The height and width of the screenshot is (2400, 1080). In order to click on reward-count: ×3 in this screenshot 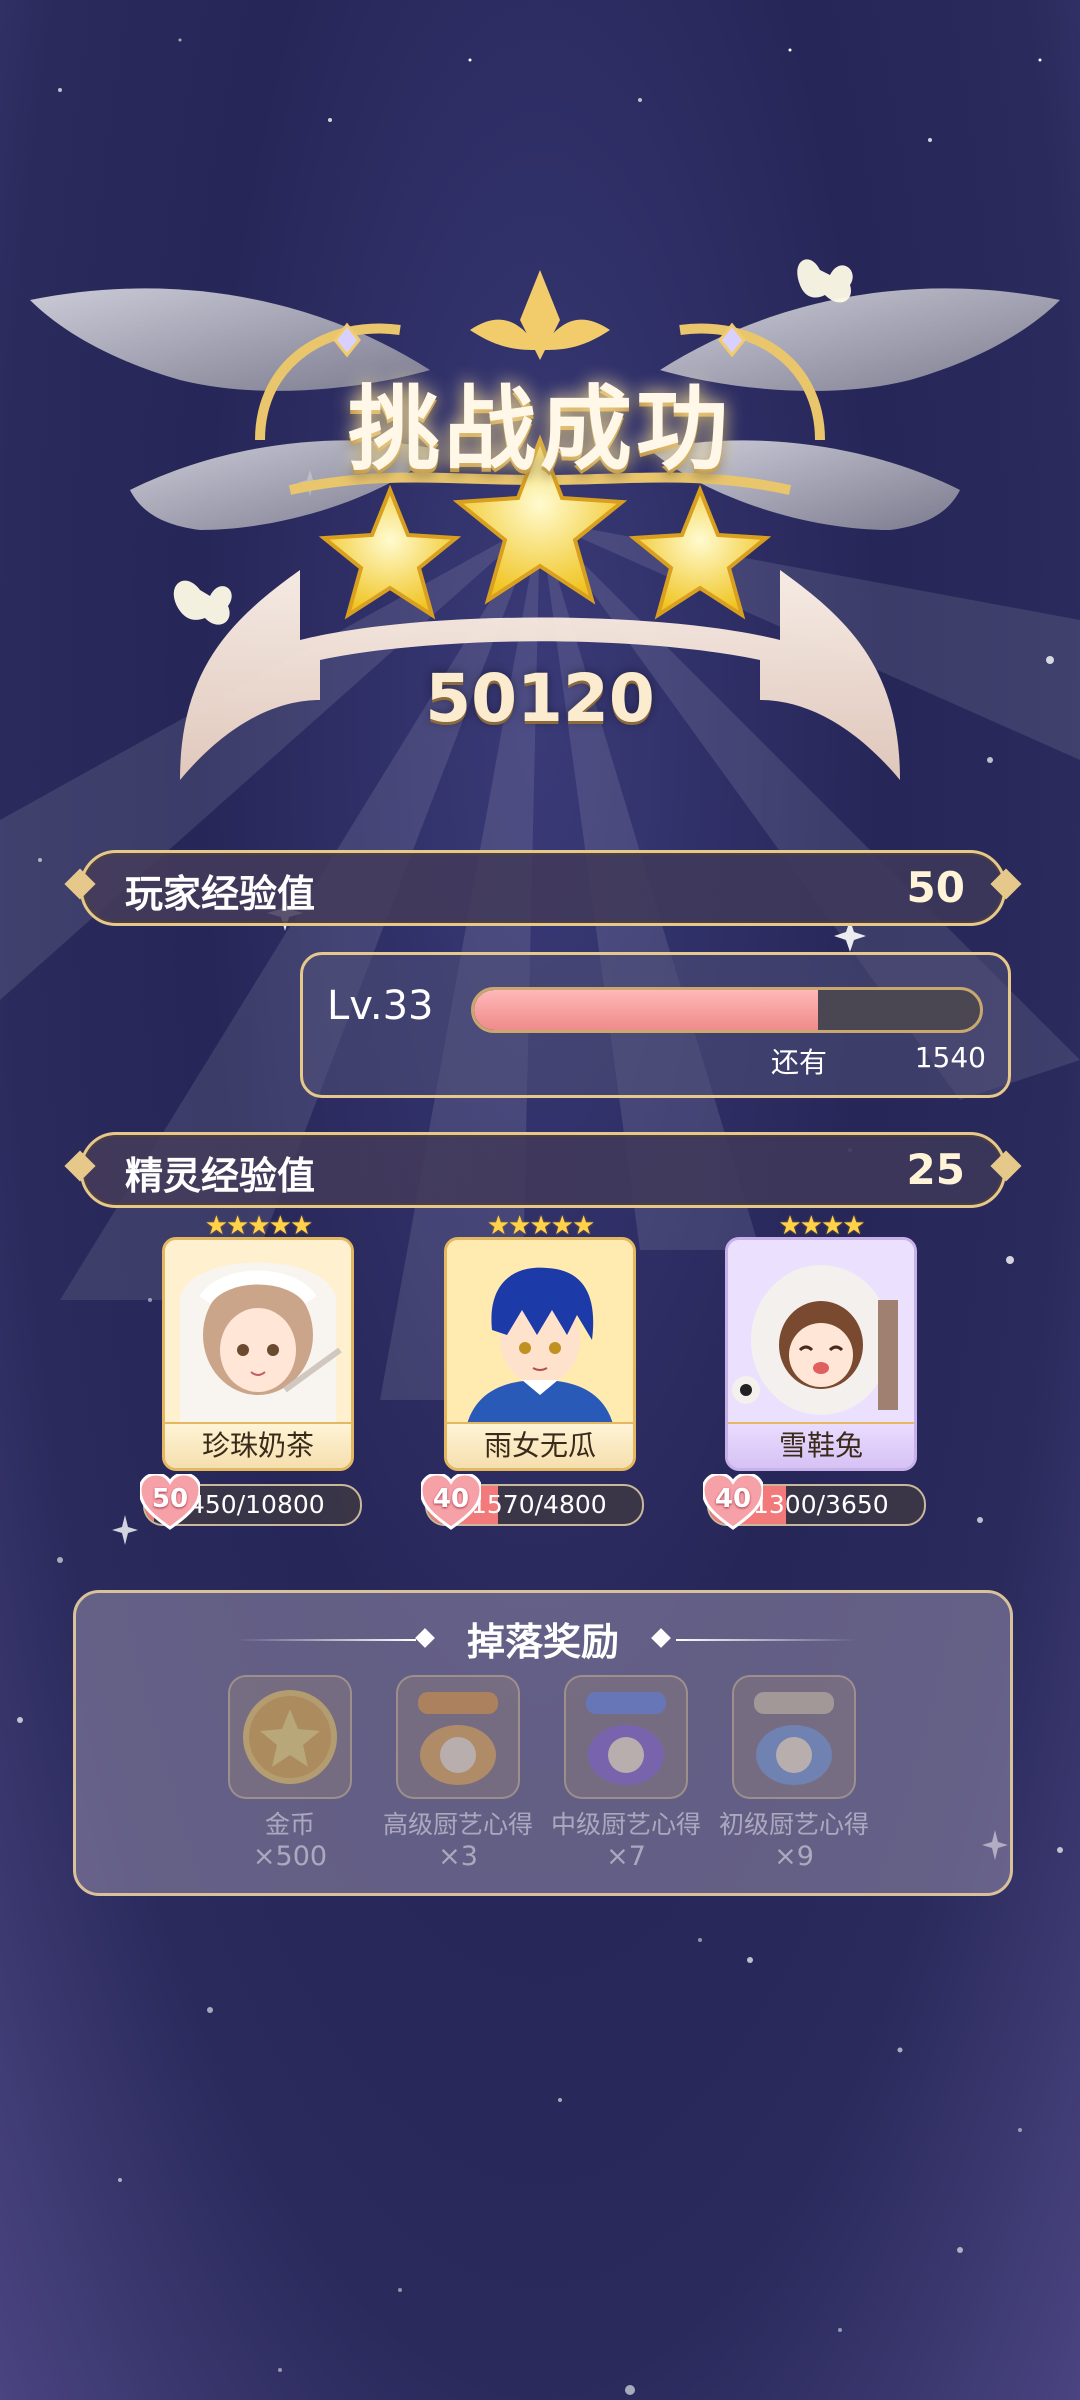, I will do `click(458, 1856)`.